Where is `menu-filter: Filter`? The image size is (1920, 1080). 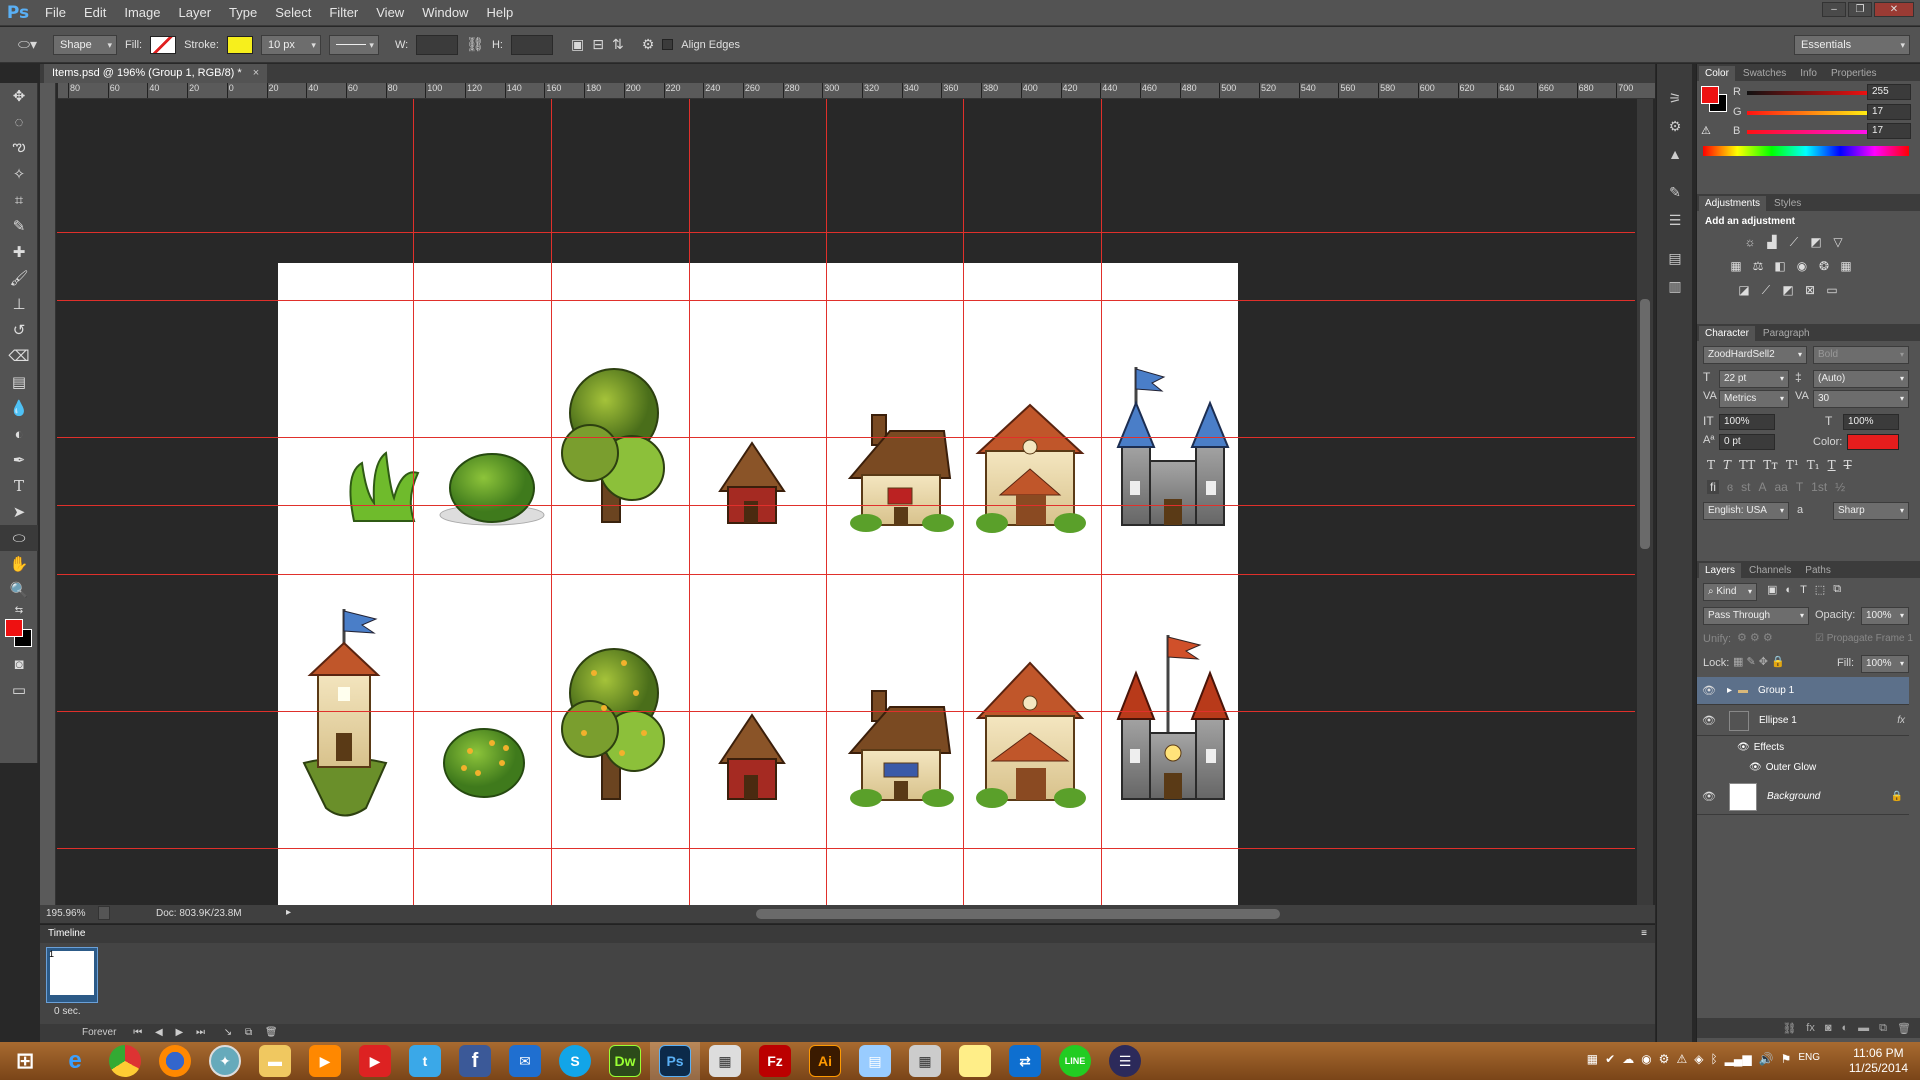 menu-filter: Filter is located at coordinates (343, 13).